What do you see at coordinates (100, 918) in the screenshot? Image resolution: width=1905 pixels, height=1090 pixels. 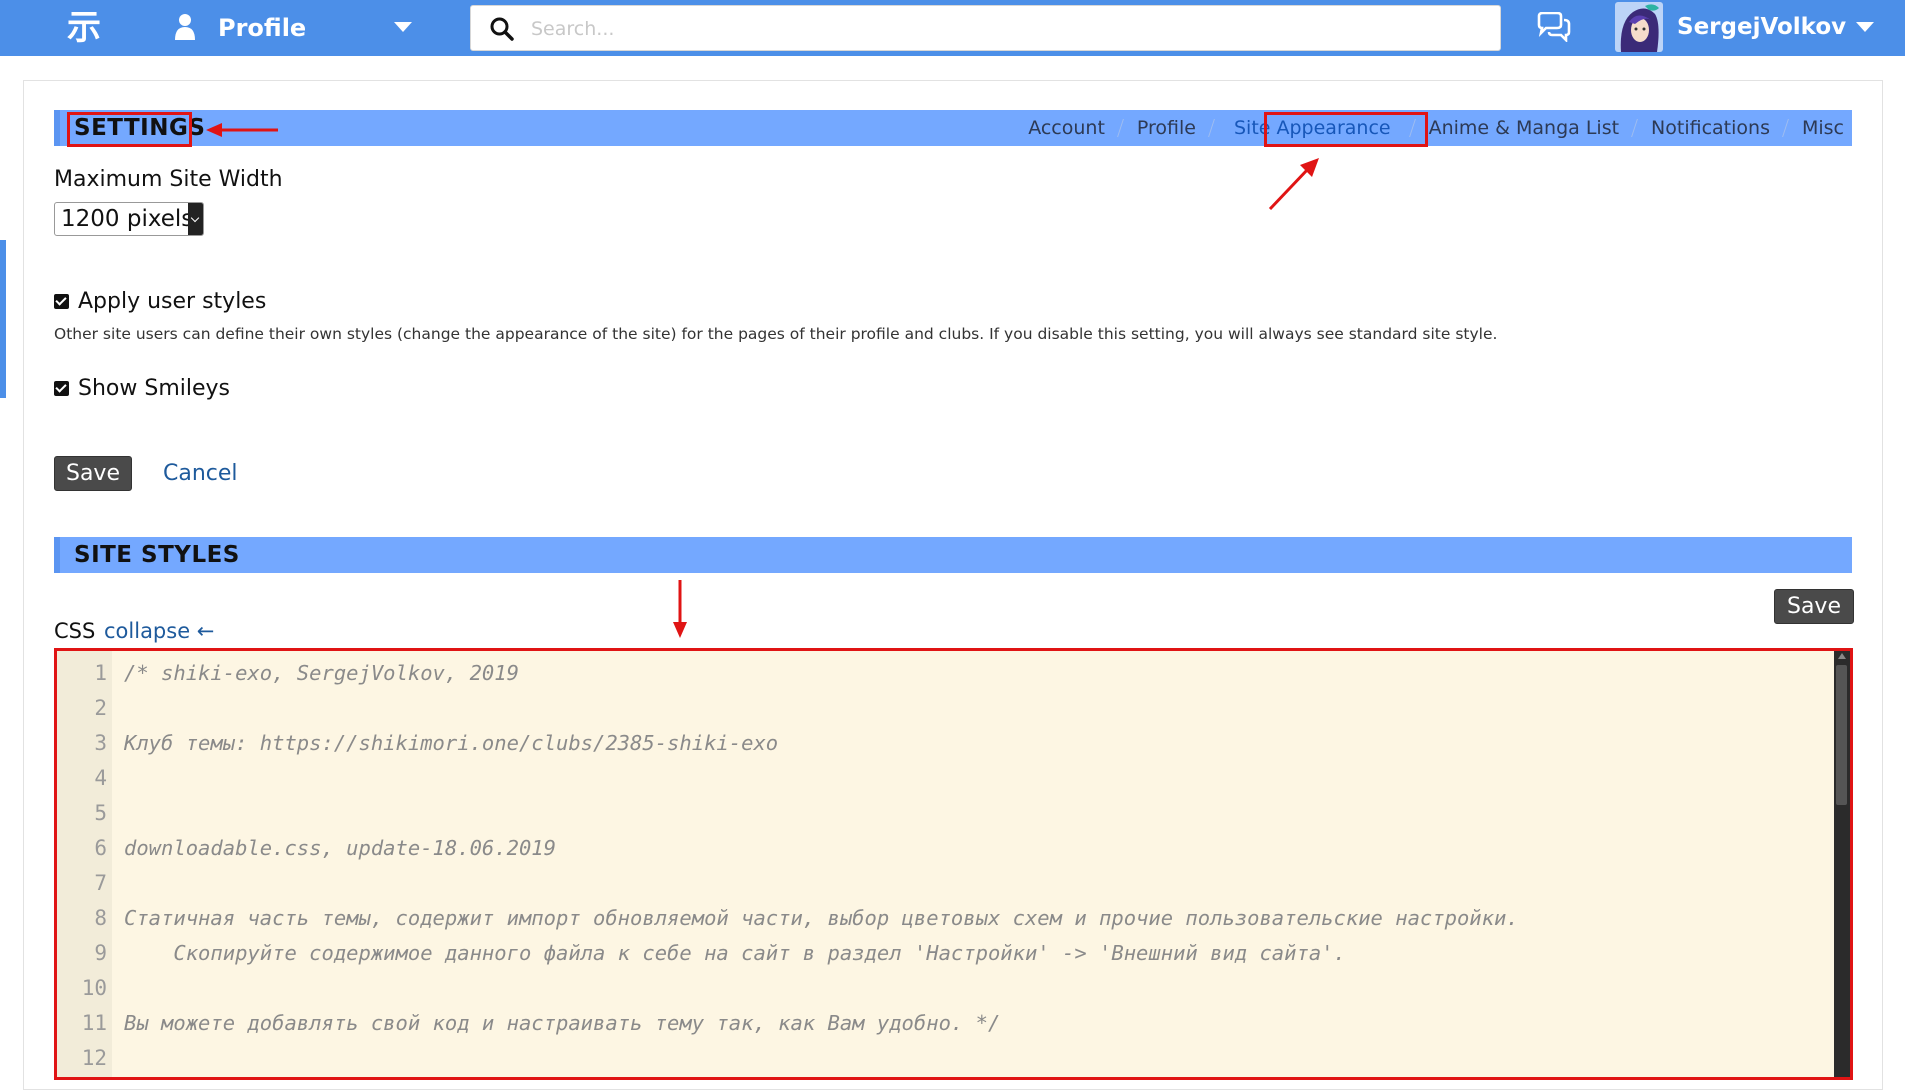 I see `line-number: 8` at bounding box center [100, 918].